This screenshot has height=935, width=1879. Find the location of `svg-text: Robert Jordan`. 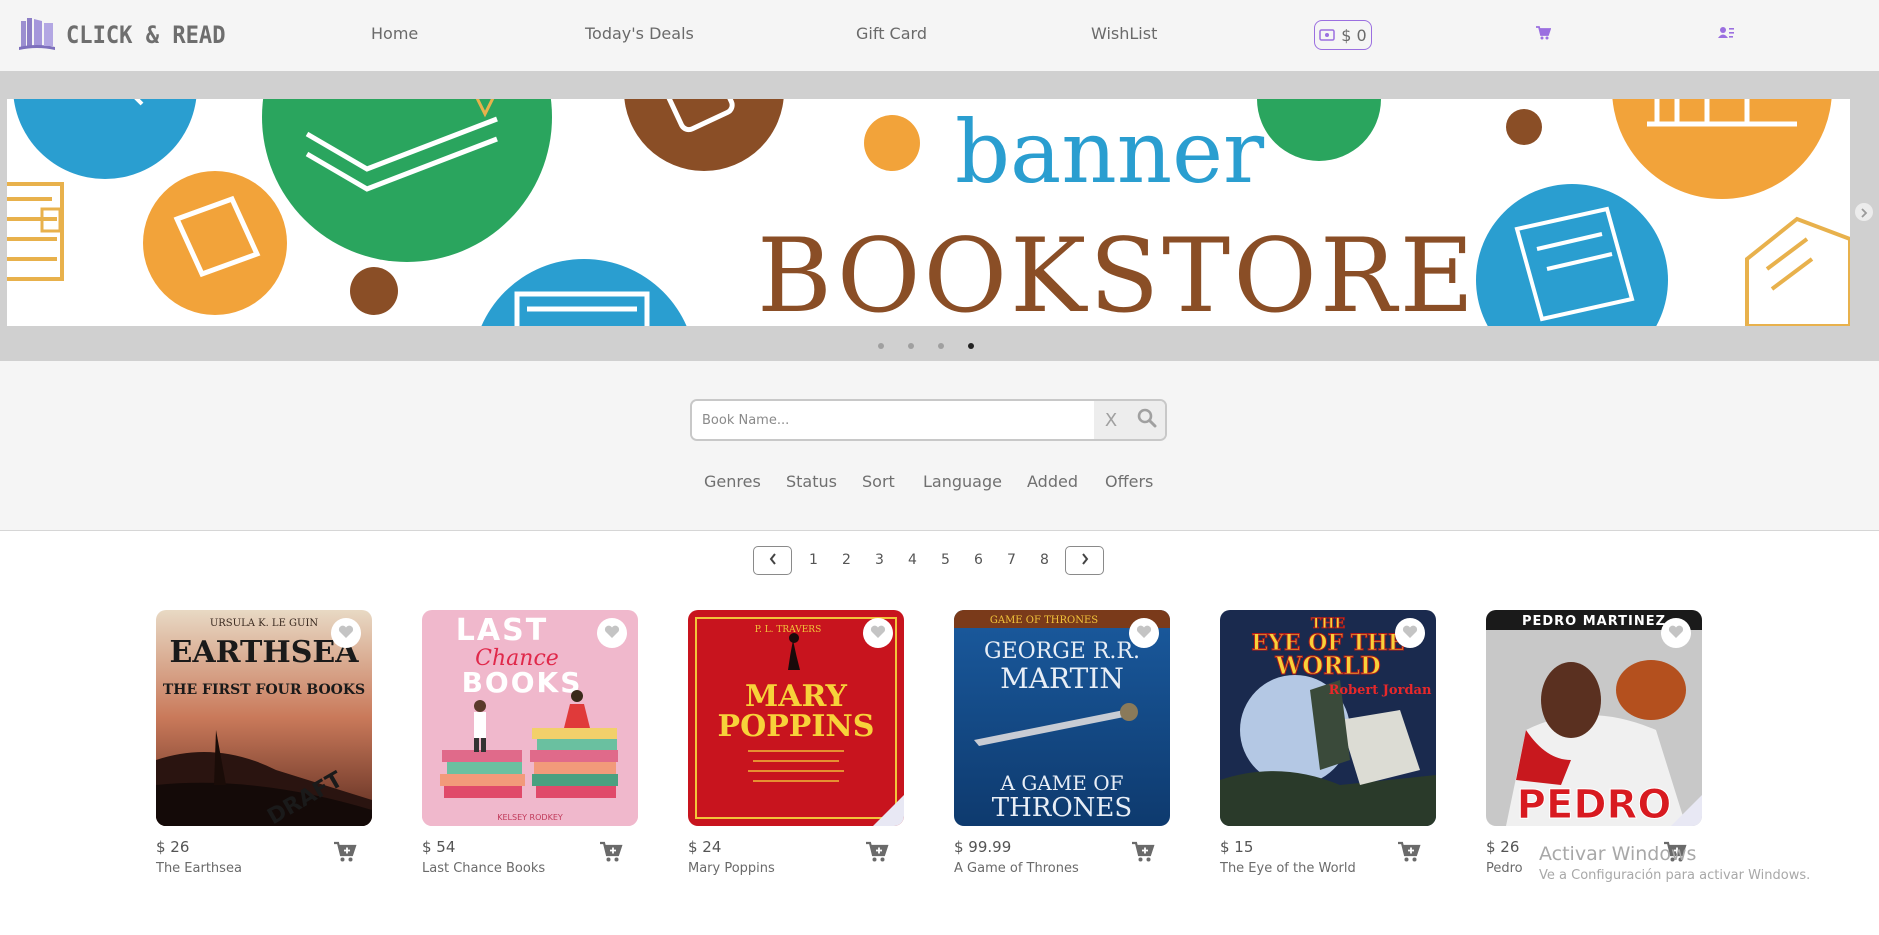

svg-text: Robert Jordan is located at coordinates (1380, 690).